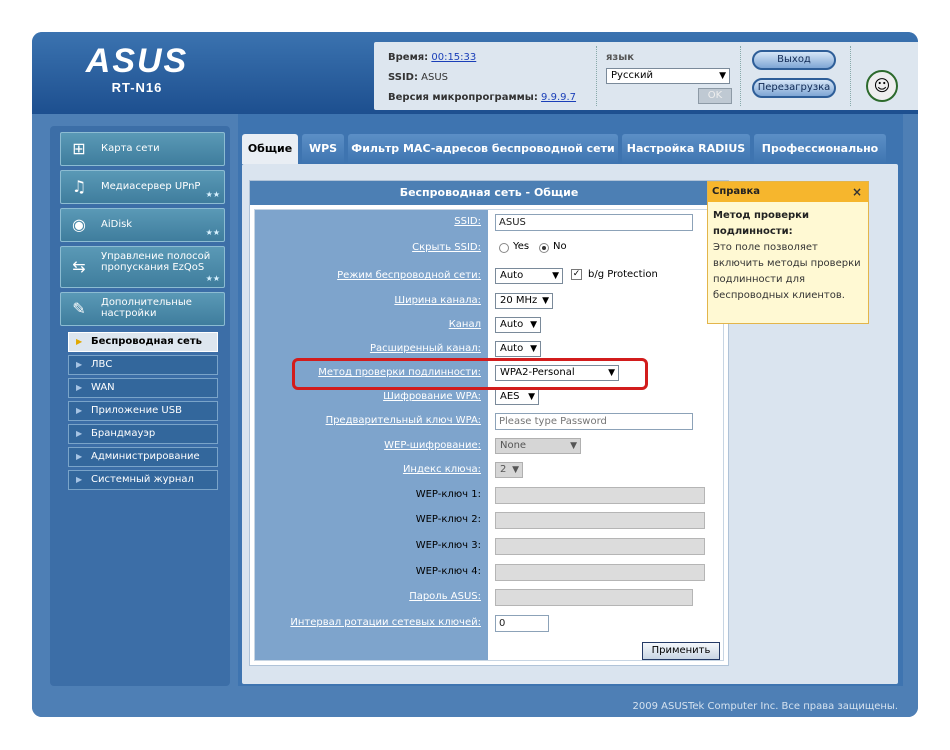 The width and height of the screenshot is (950, 750). I want to click on wireless-mode-label: Режим беспроводной сети:, so click(409, 275).